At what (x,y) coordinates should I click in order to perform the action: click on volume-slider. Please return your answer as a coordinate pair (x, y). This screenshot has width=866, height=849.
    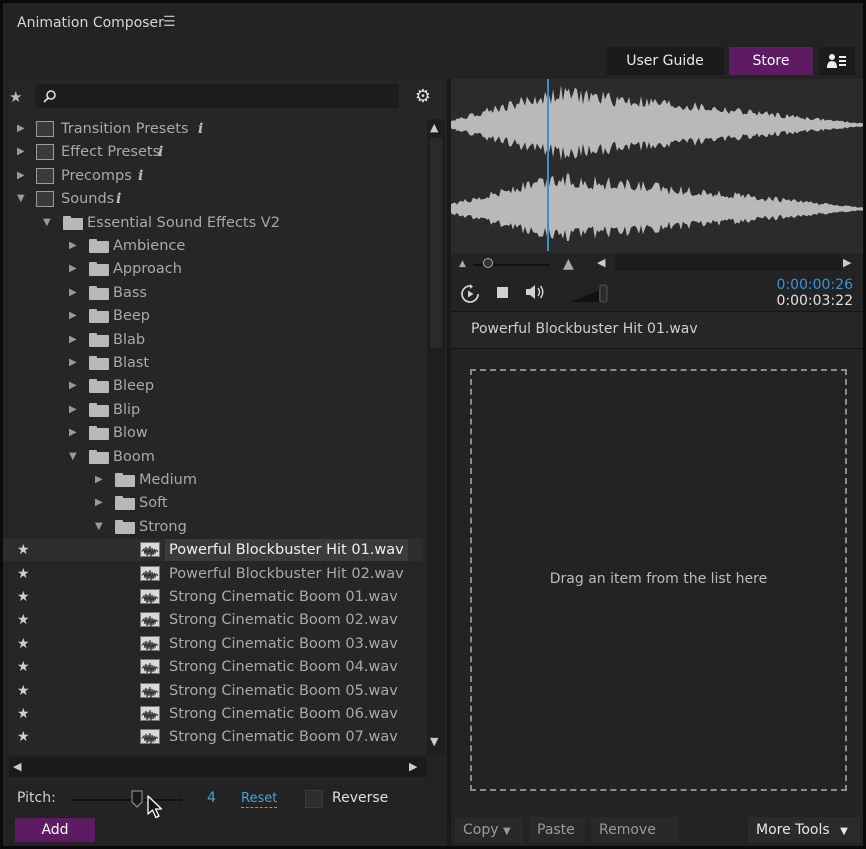
    Looking at the image, I should click on (590, 295).